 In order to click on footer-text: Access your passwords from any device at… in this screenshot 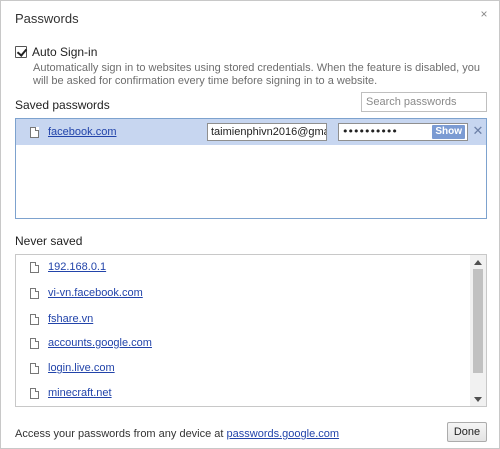, I will do `click(177, 434)`.